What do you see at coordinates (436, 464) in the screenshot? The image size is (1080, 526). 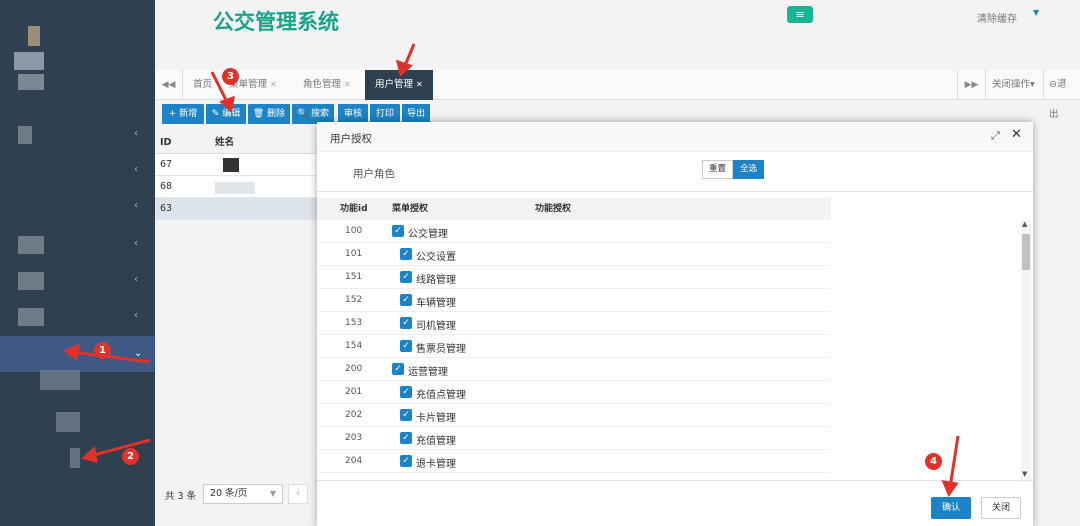 I see `permission-label: 退卡管理` at bounding box center [436, 464].